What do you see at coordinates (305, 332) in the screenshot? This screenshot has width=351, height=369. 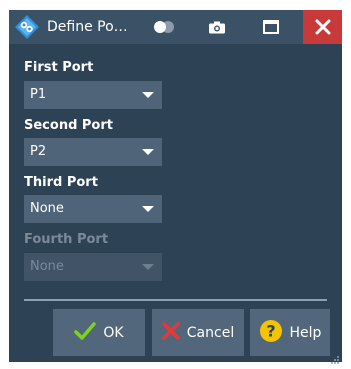 I see `help-label: Help` at bounding box center [305, 332].